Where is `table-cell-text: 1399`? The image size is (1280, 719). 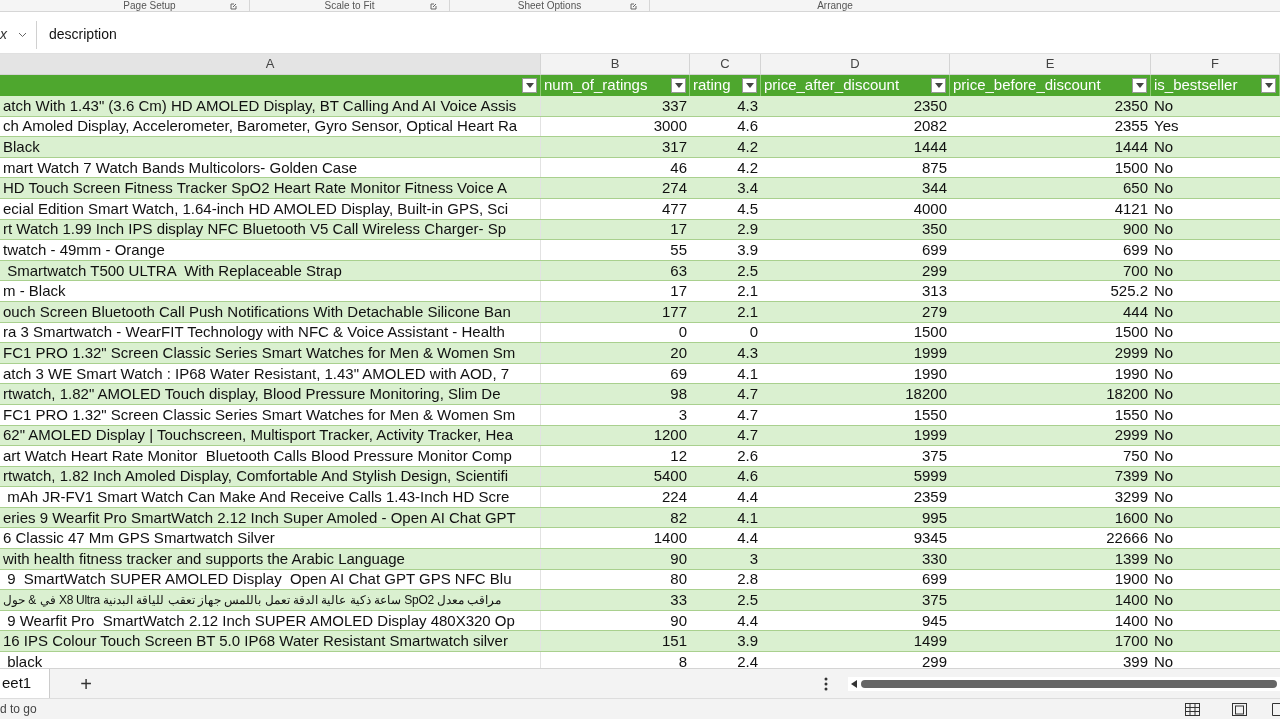 table-cell-text: 1399 is located at coordinates (1131, 559).